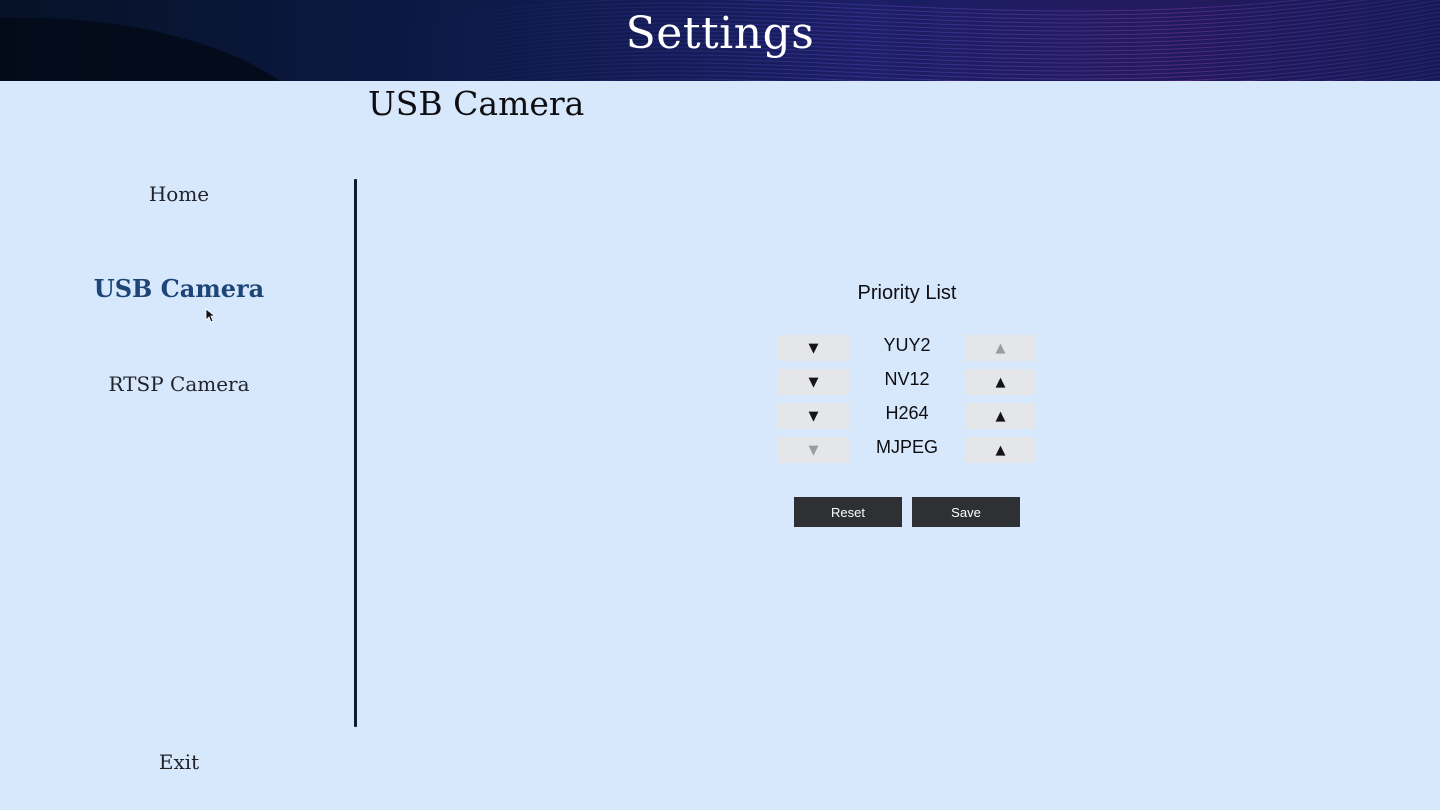 This screenshot has width=1440, height=810. I want to click on sidebar-divider, so click(355, 453).